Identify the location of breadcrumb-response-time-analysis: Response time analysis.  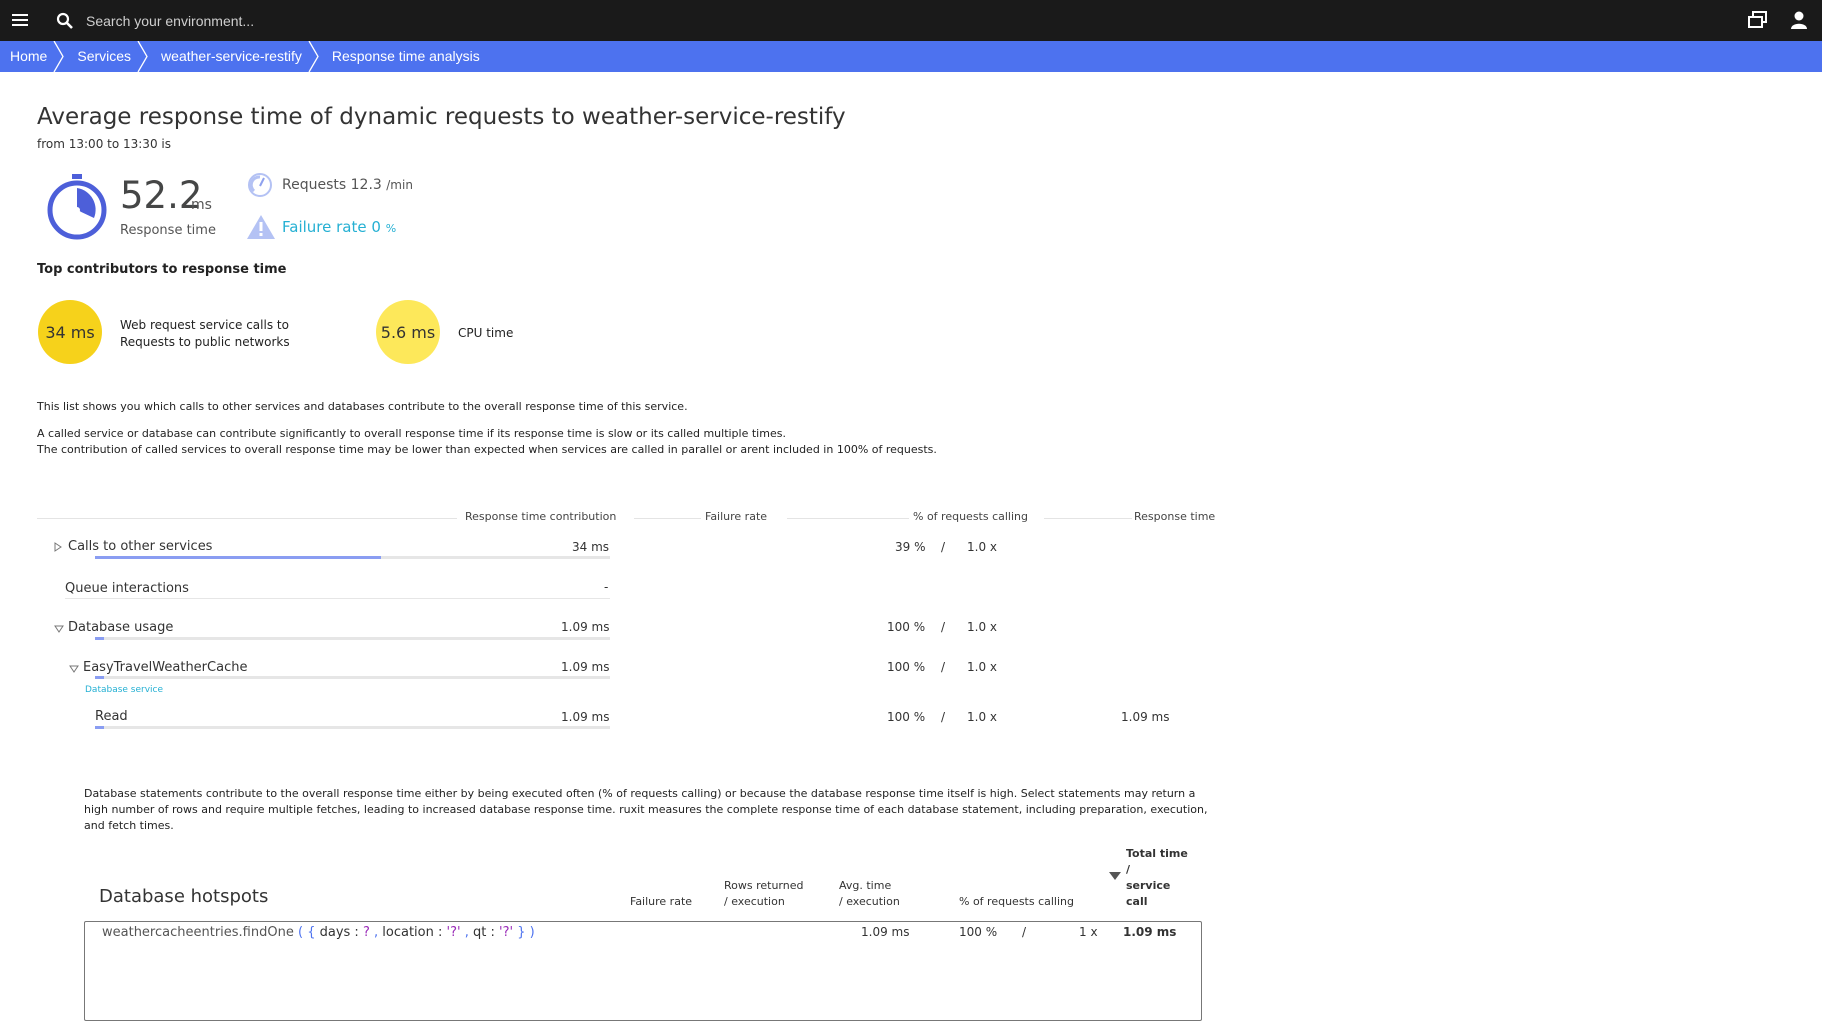
(409, 56).